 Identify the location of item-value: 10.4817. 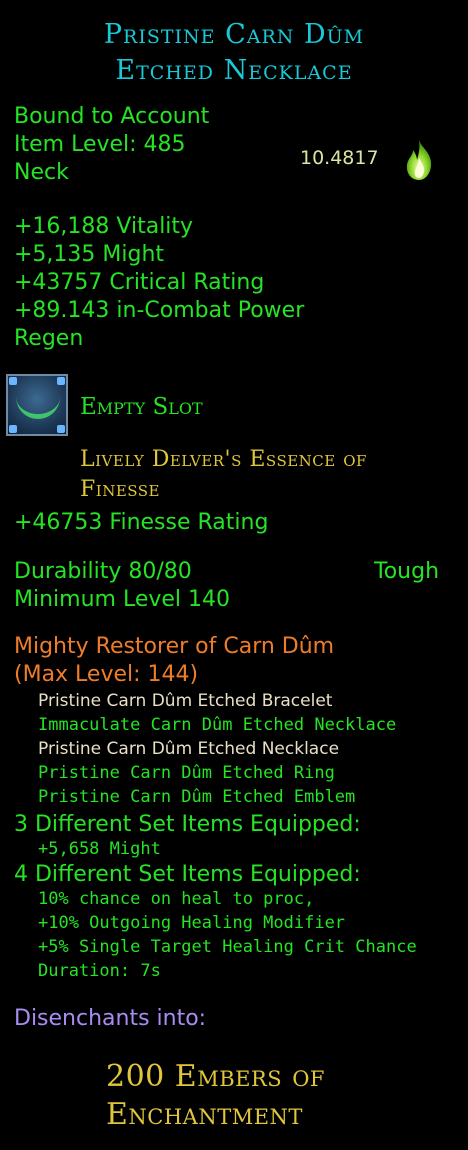
(339, 158).